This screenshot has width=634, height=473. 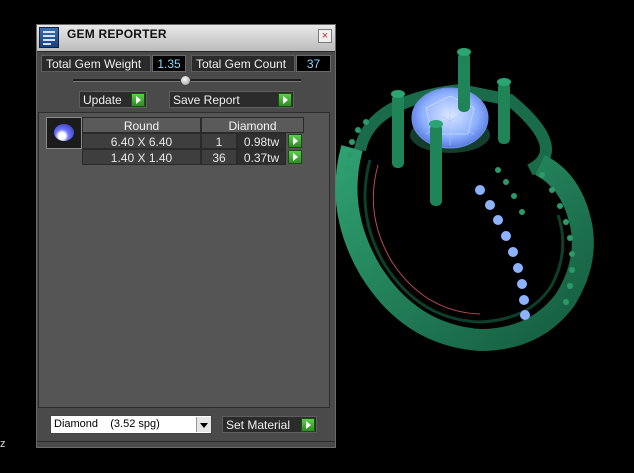 I want to click on round-gem-icon, so click(x=64, y=133).